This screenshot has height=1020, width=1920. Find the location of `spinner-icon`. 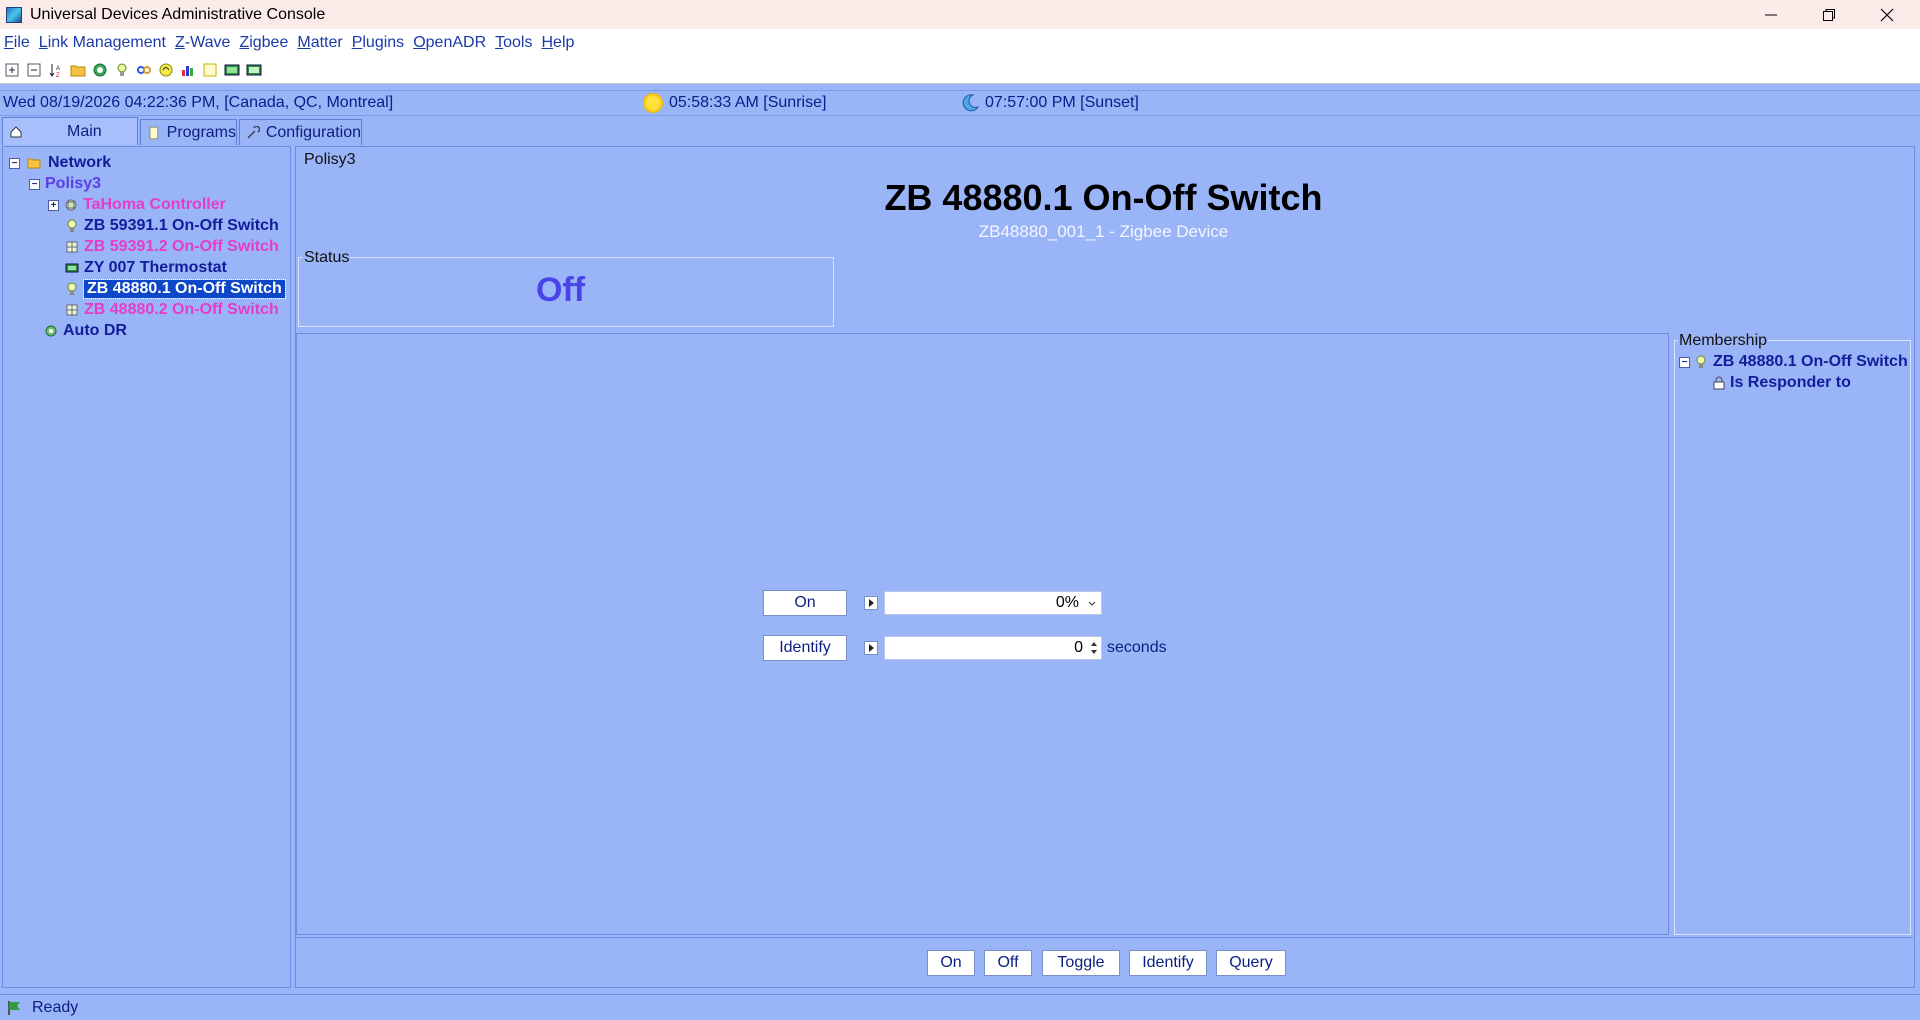

spinner-icon is located at coordinates (1094, 648).